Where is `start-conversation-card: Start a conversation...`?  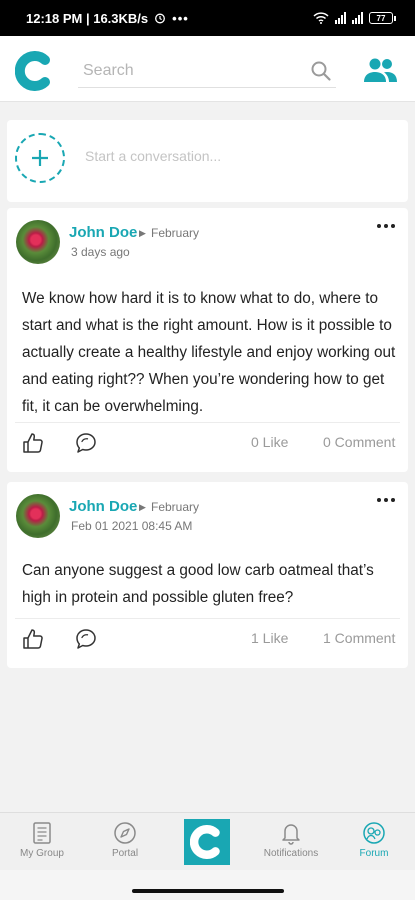 start-conversation-card: Start a conversation... is located at coordinates (207, 161).